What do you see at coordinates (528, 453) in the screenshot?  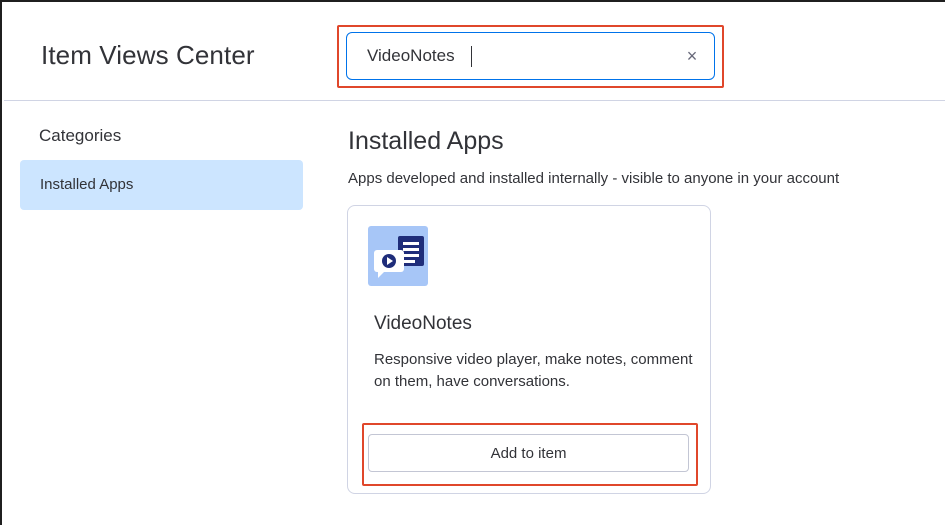 I see `add-to-item-button: Add to item` at bounding box center [528, 453].